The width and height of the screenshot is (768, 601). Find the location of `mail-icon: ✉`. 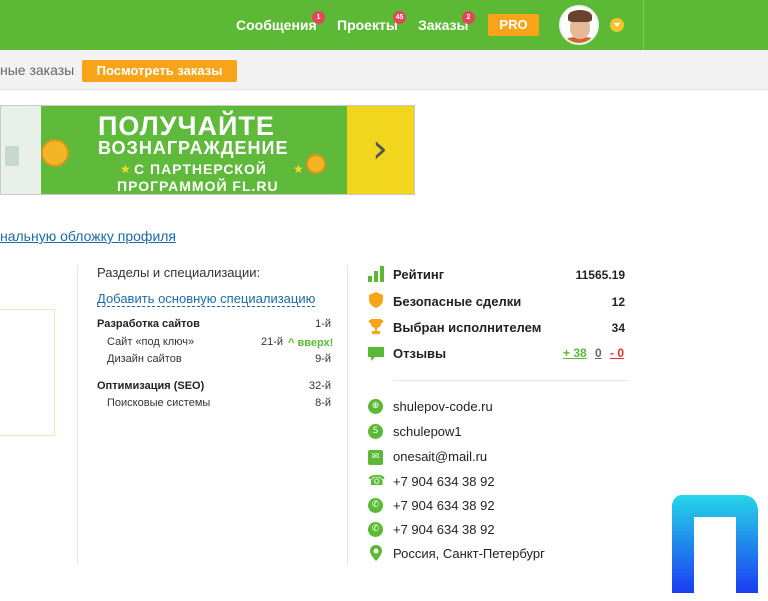

mail-icon: ✉ is located at coordinates (375, 457).